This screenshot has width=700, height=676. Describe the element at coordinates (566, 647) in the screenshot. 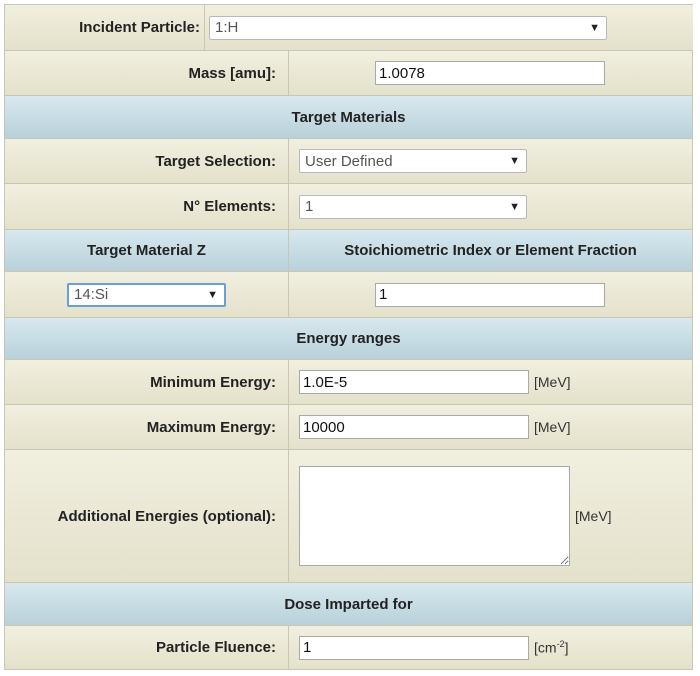

I see `fluence-unit-close: ]` at that location.